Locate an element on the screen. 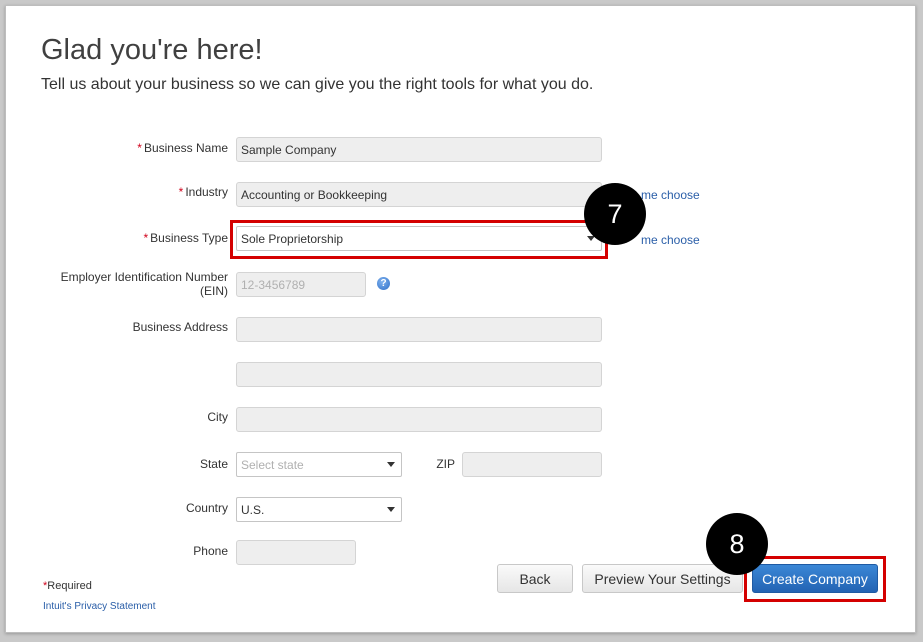 The height and width of the screenshot is (642, 923). industry-help-link: me choose is located at coordinates (670, 195).